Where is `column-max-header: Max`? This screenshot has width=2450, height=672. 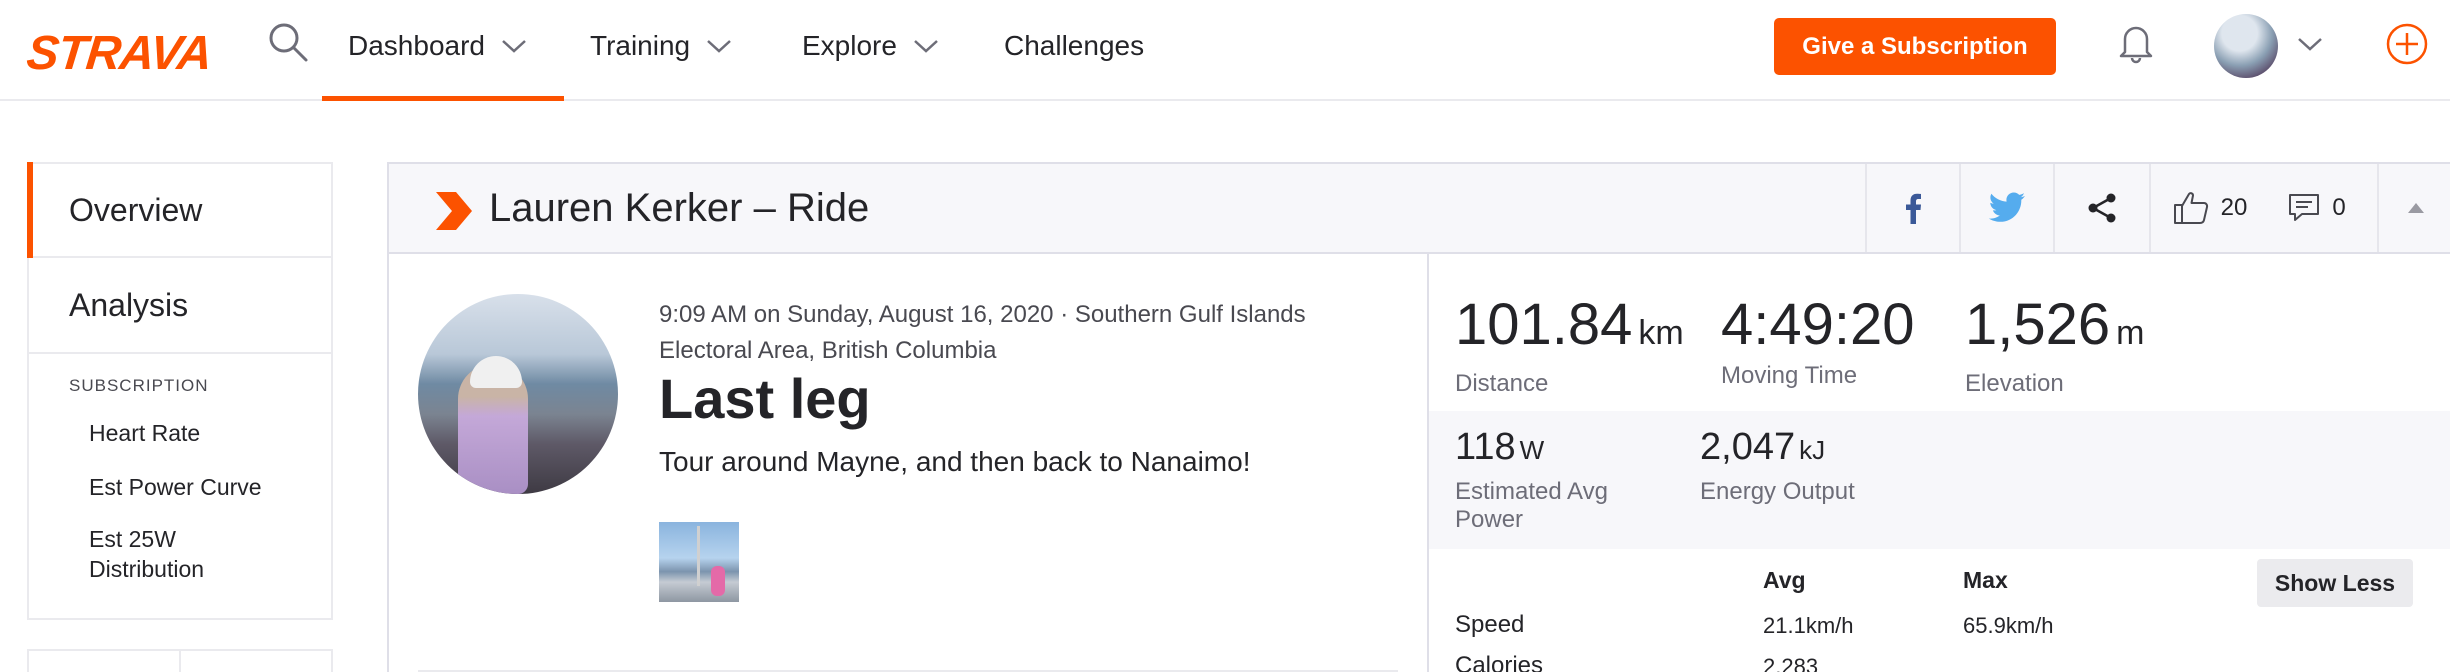
column-max-header: Max is located at coordinates (1985, 580).